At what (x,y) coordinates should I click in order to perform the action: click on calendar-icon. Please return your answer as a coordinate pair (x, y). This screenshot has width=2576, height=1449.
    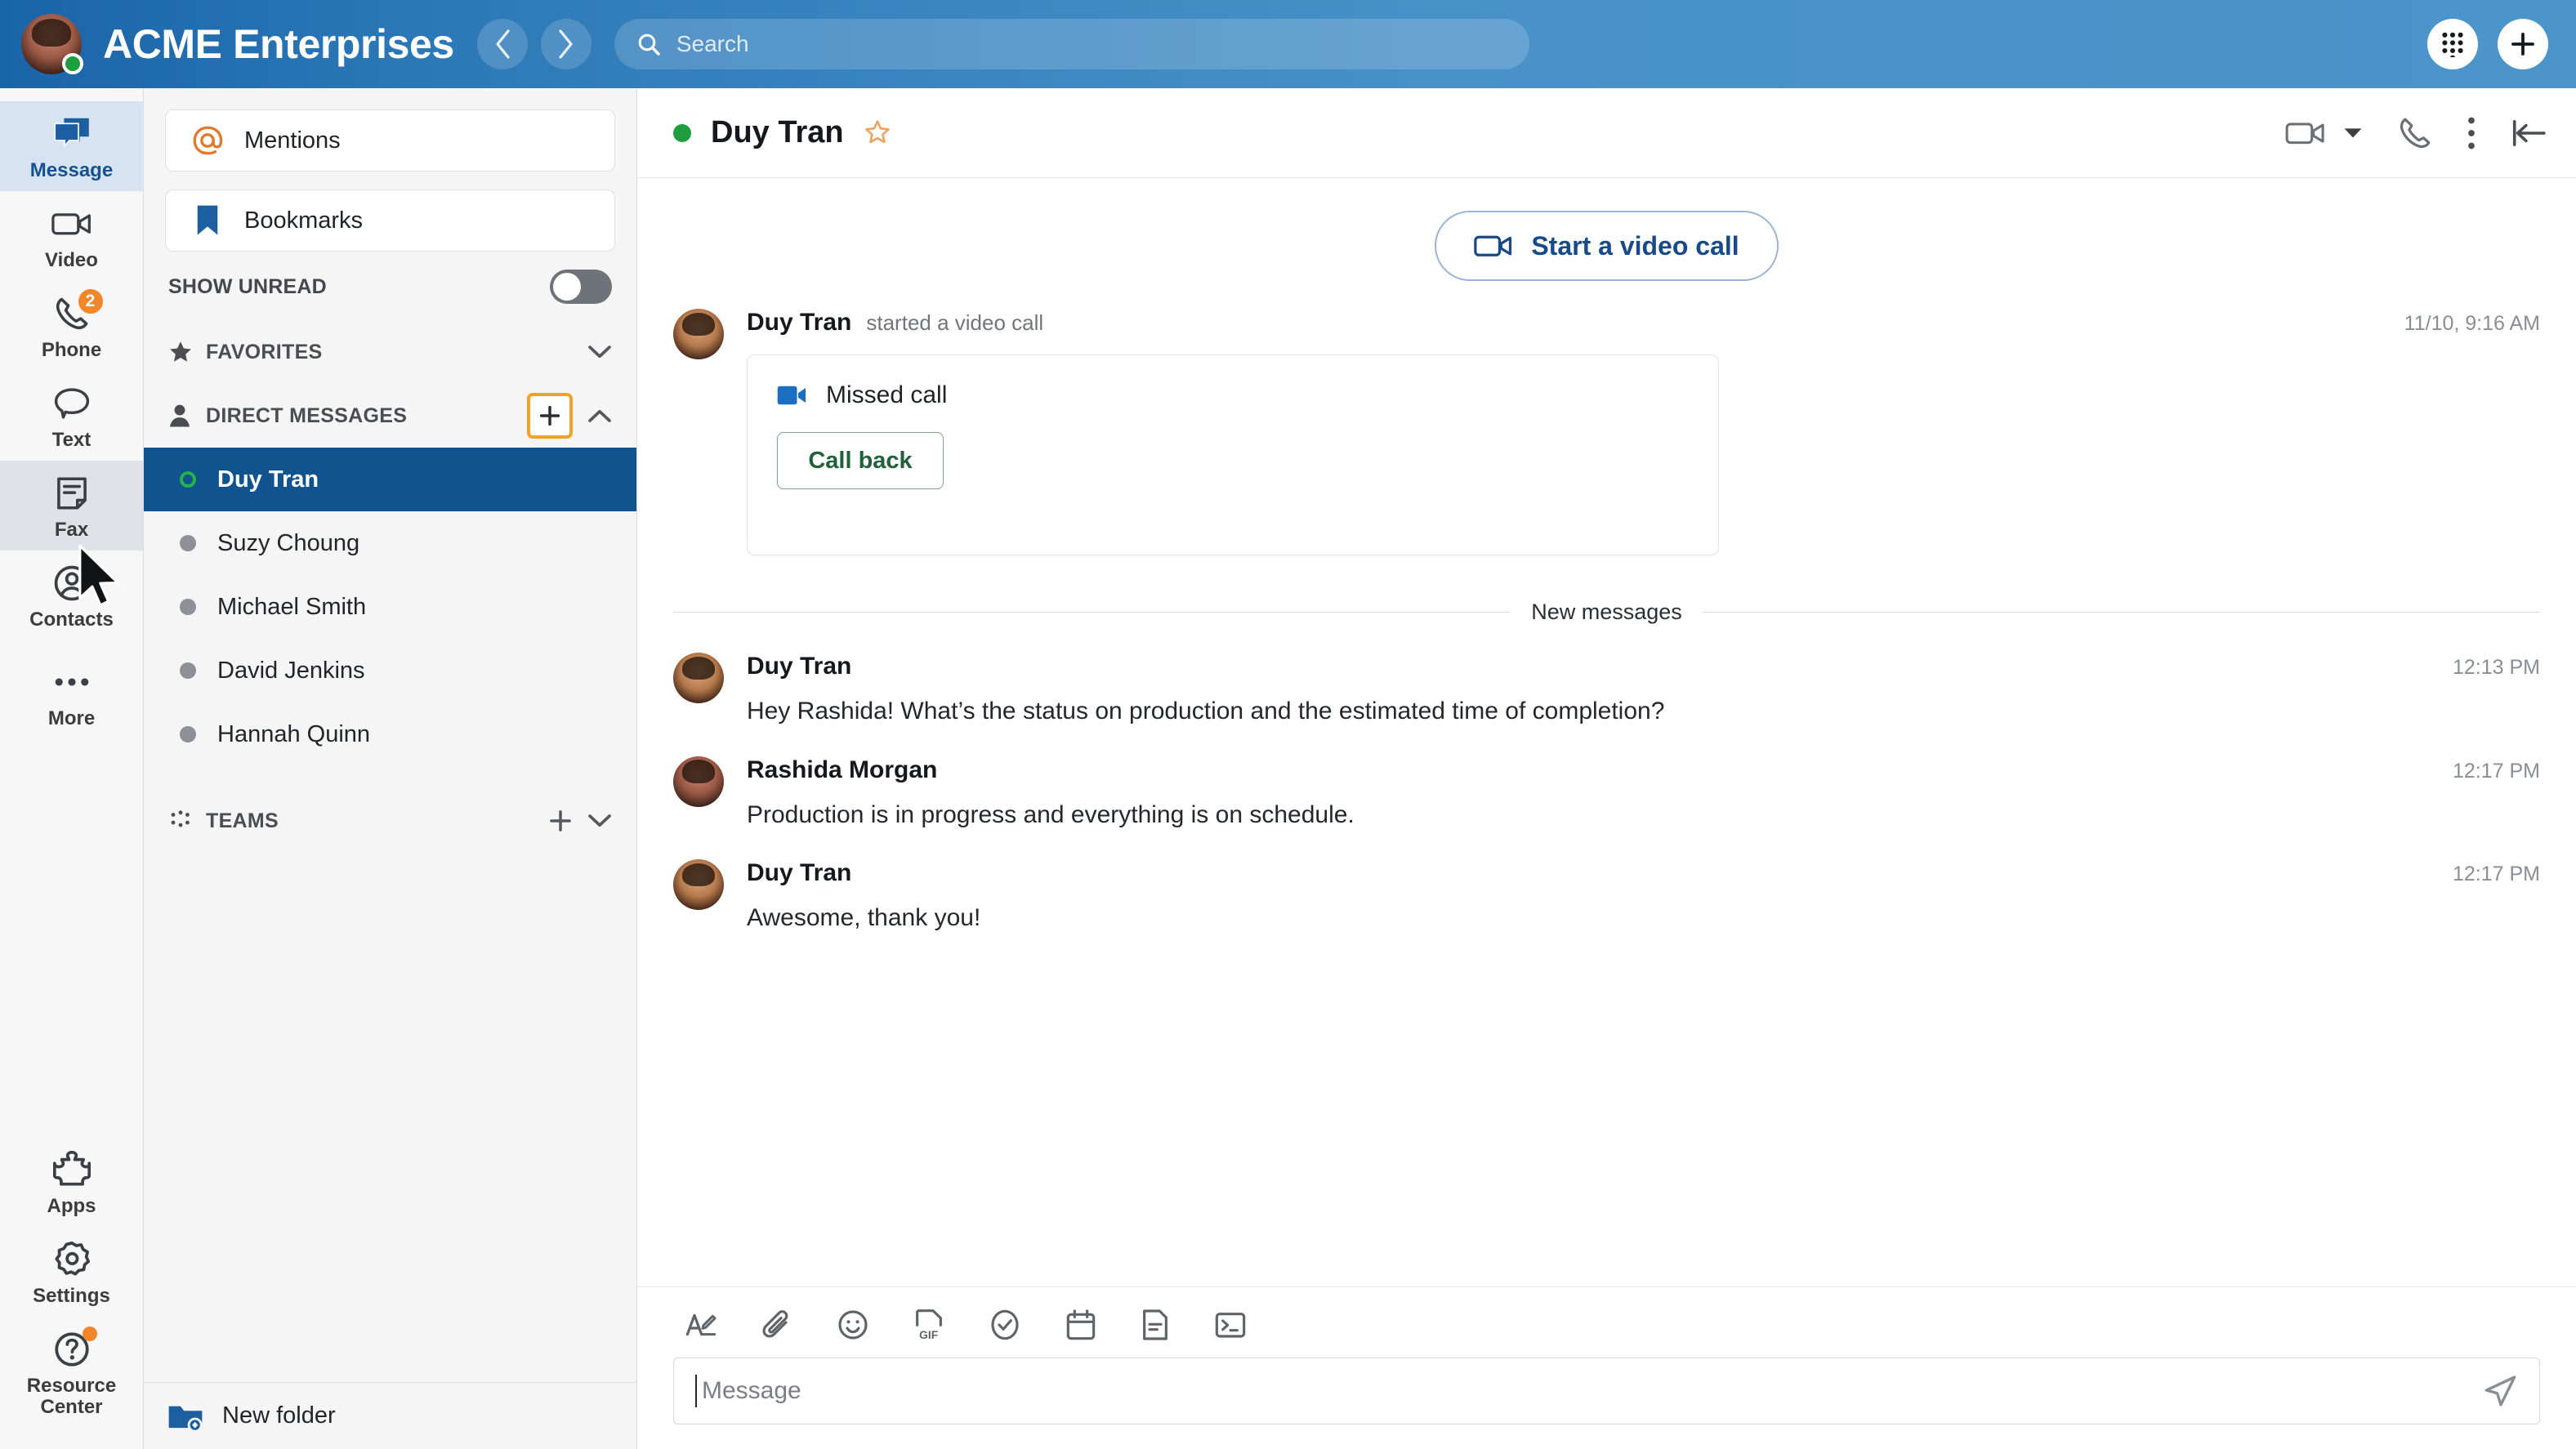
    Looking at the image, I should click on (1081, 1325).